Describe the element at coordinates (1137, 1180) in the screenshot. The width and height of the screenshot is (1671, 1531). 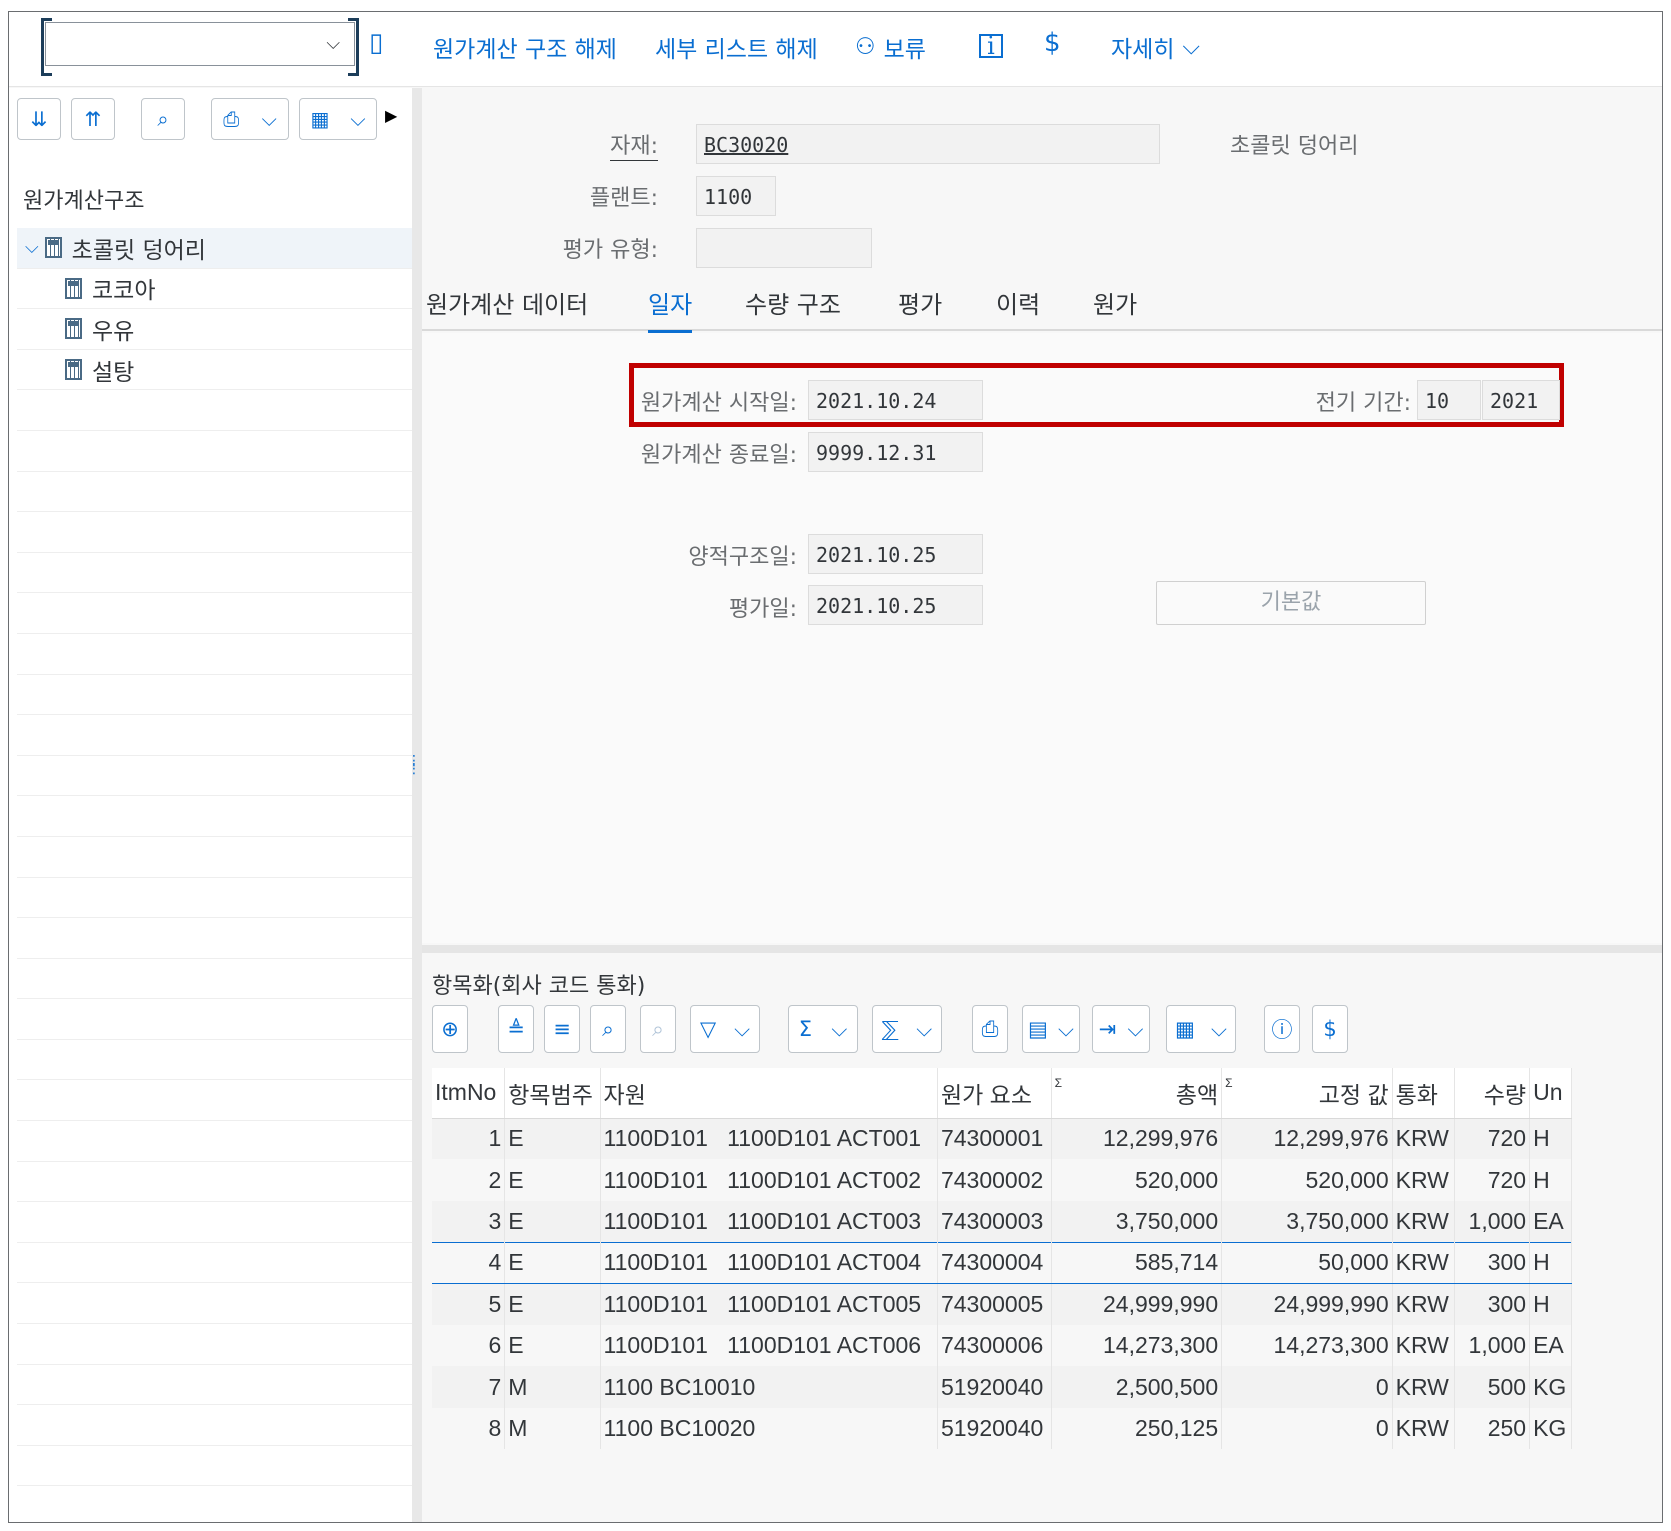
I see `cell-total: 520,000` at that location.